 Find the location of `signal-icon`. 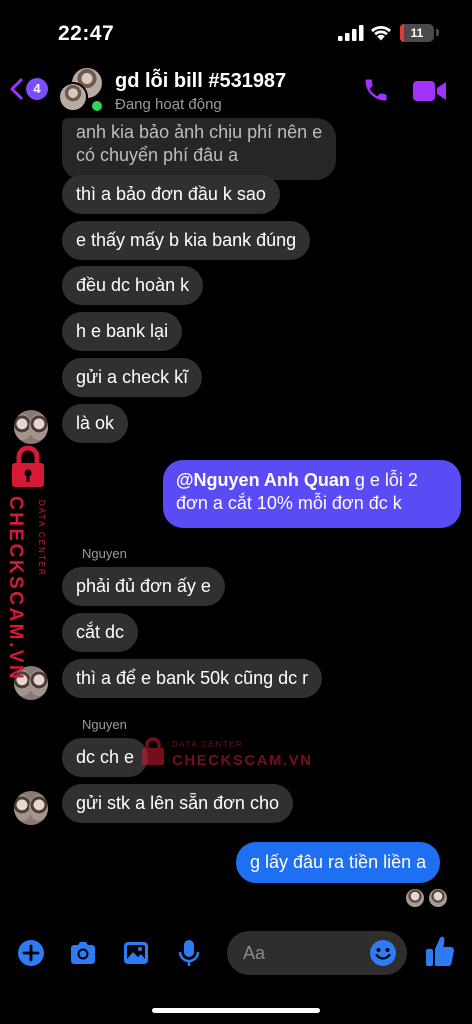

signal-icon is located at coordinates (351, 33).